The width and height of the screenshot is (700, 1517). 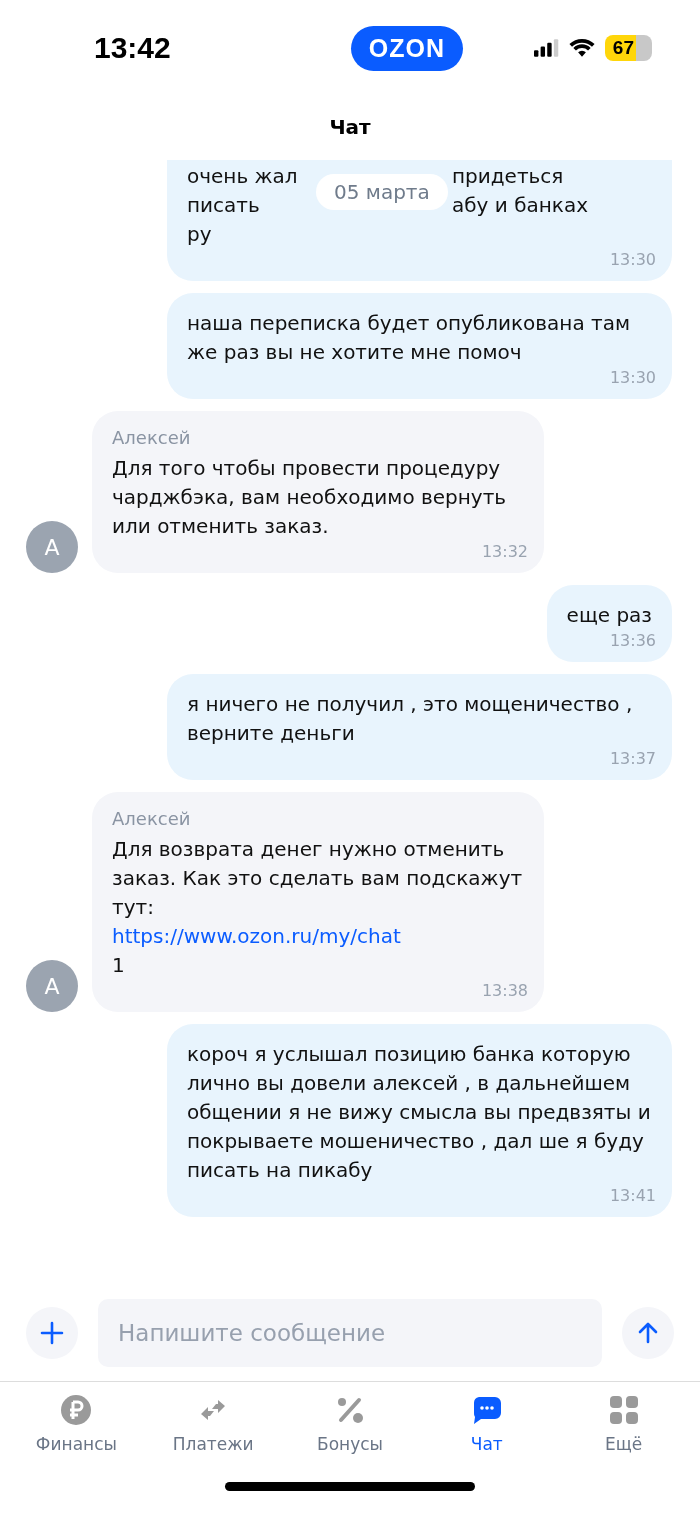 I want to click on screen-title: Чат, so click(x=350, y=127).